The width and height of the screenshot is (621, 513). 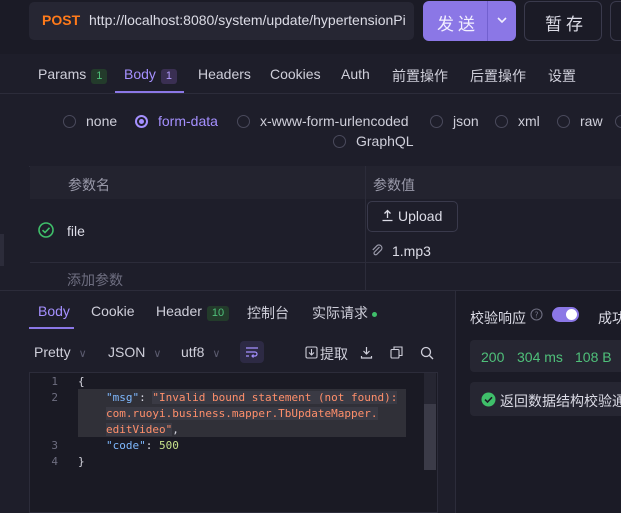 What do you see at coordinates (188, 121) in the screenshot?
I see `radio-form-data-label: form-data` at bounding box center [188, 121].